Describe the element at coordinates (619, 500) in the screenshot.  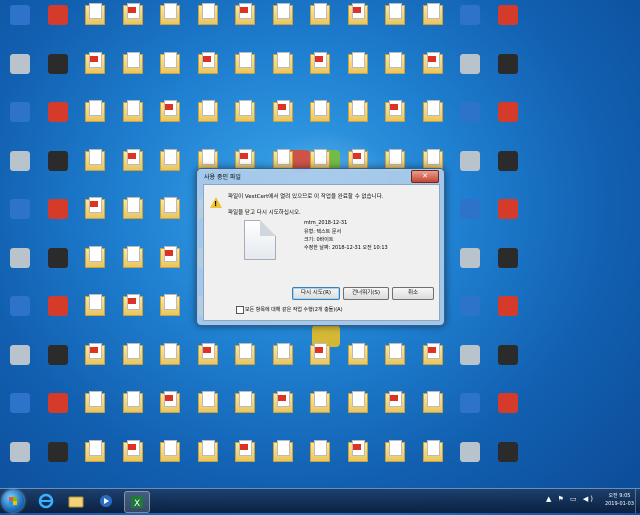
I see `clock: 오전 9:05 2019-01-03` at that location.